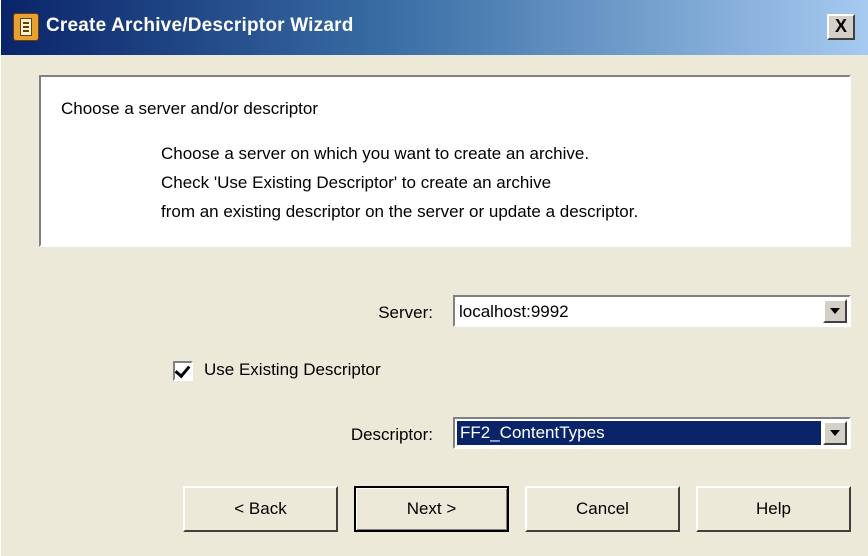 The height and width of the screenshot is (556, 868). Describe the element at coordinates (26, 27) in the screenshot. I see `wizard-app-icon` at that location.